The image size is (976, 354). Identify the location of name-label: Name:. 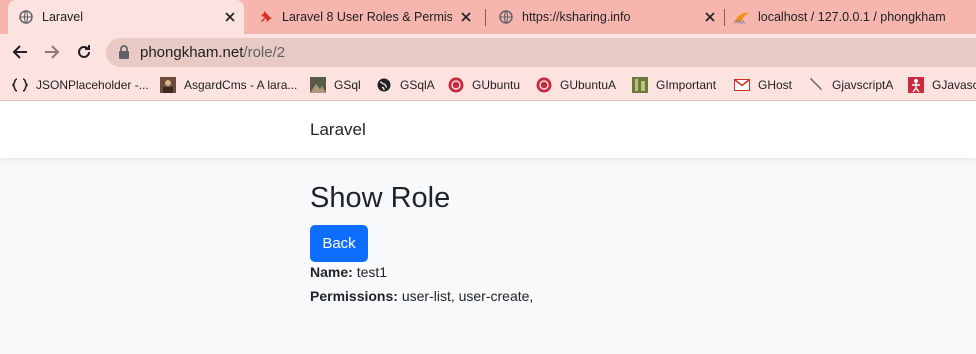
(331, 272).